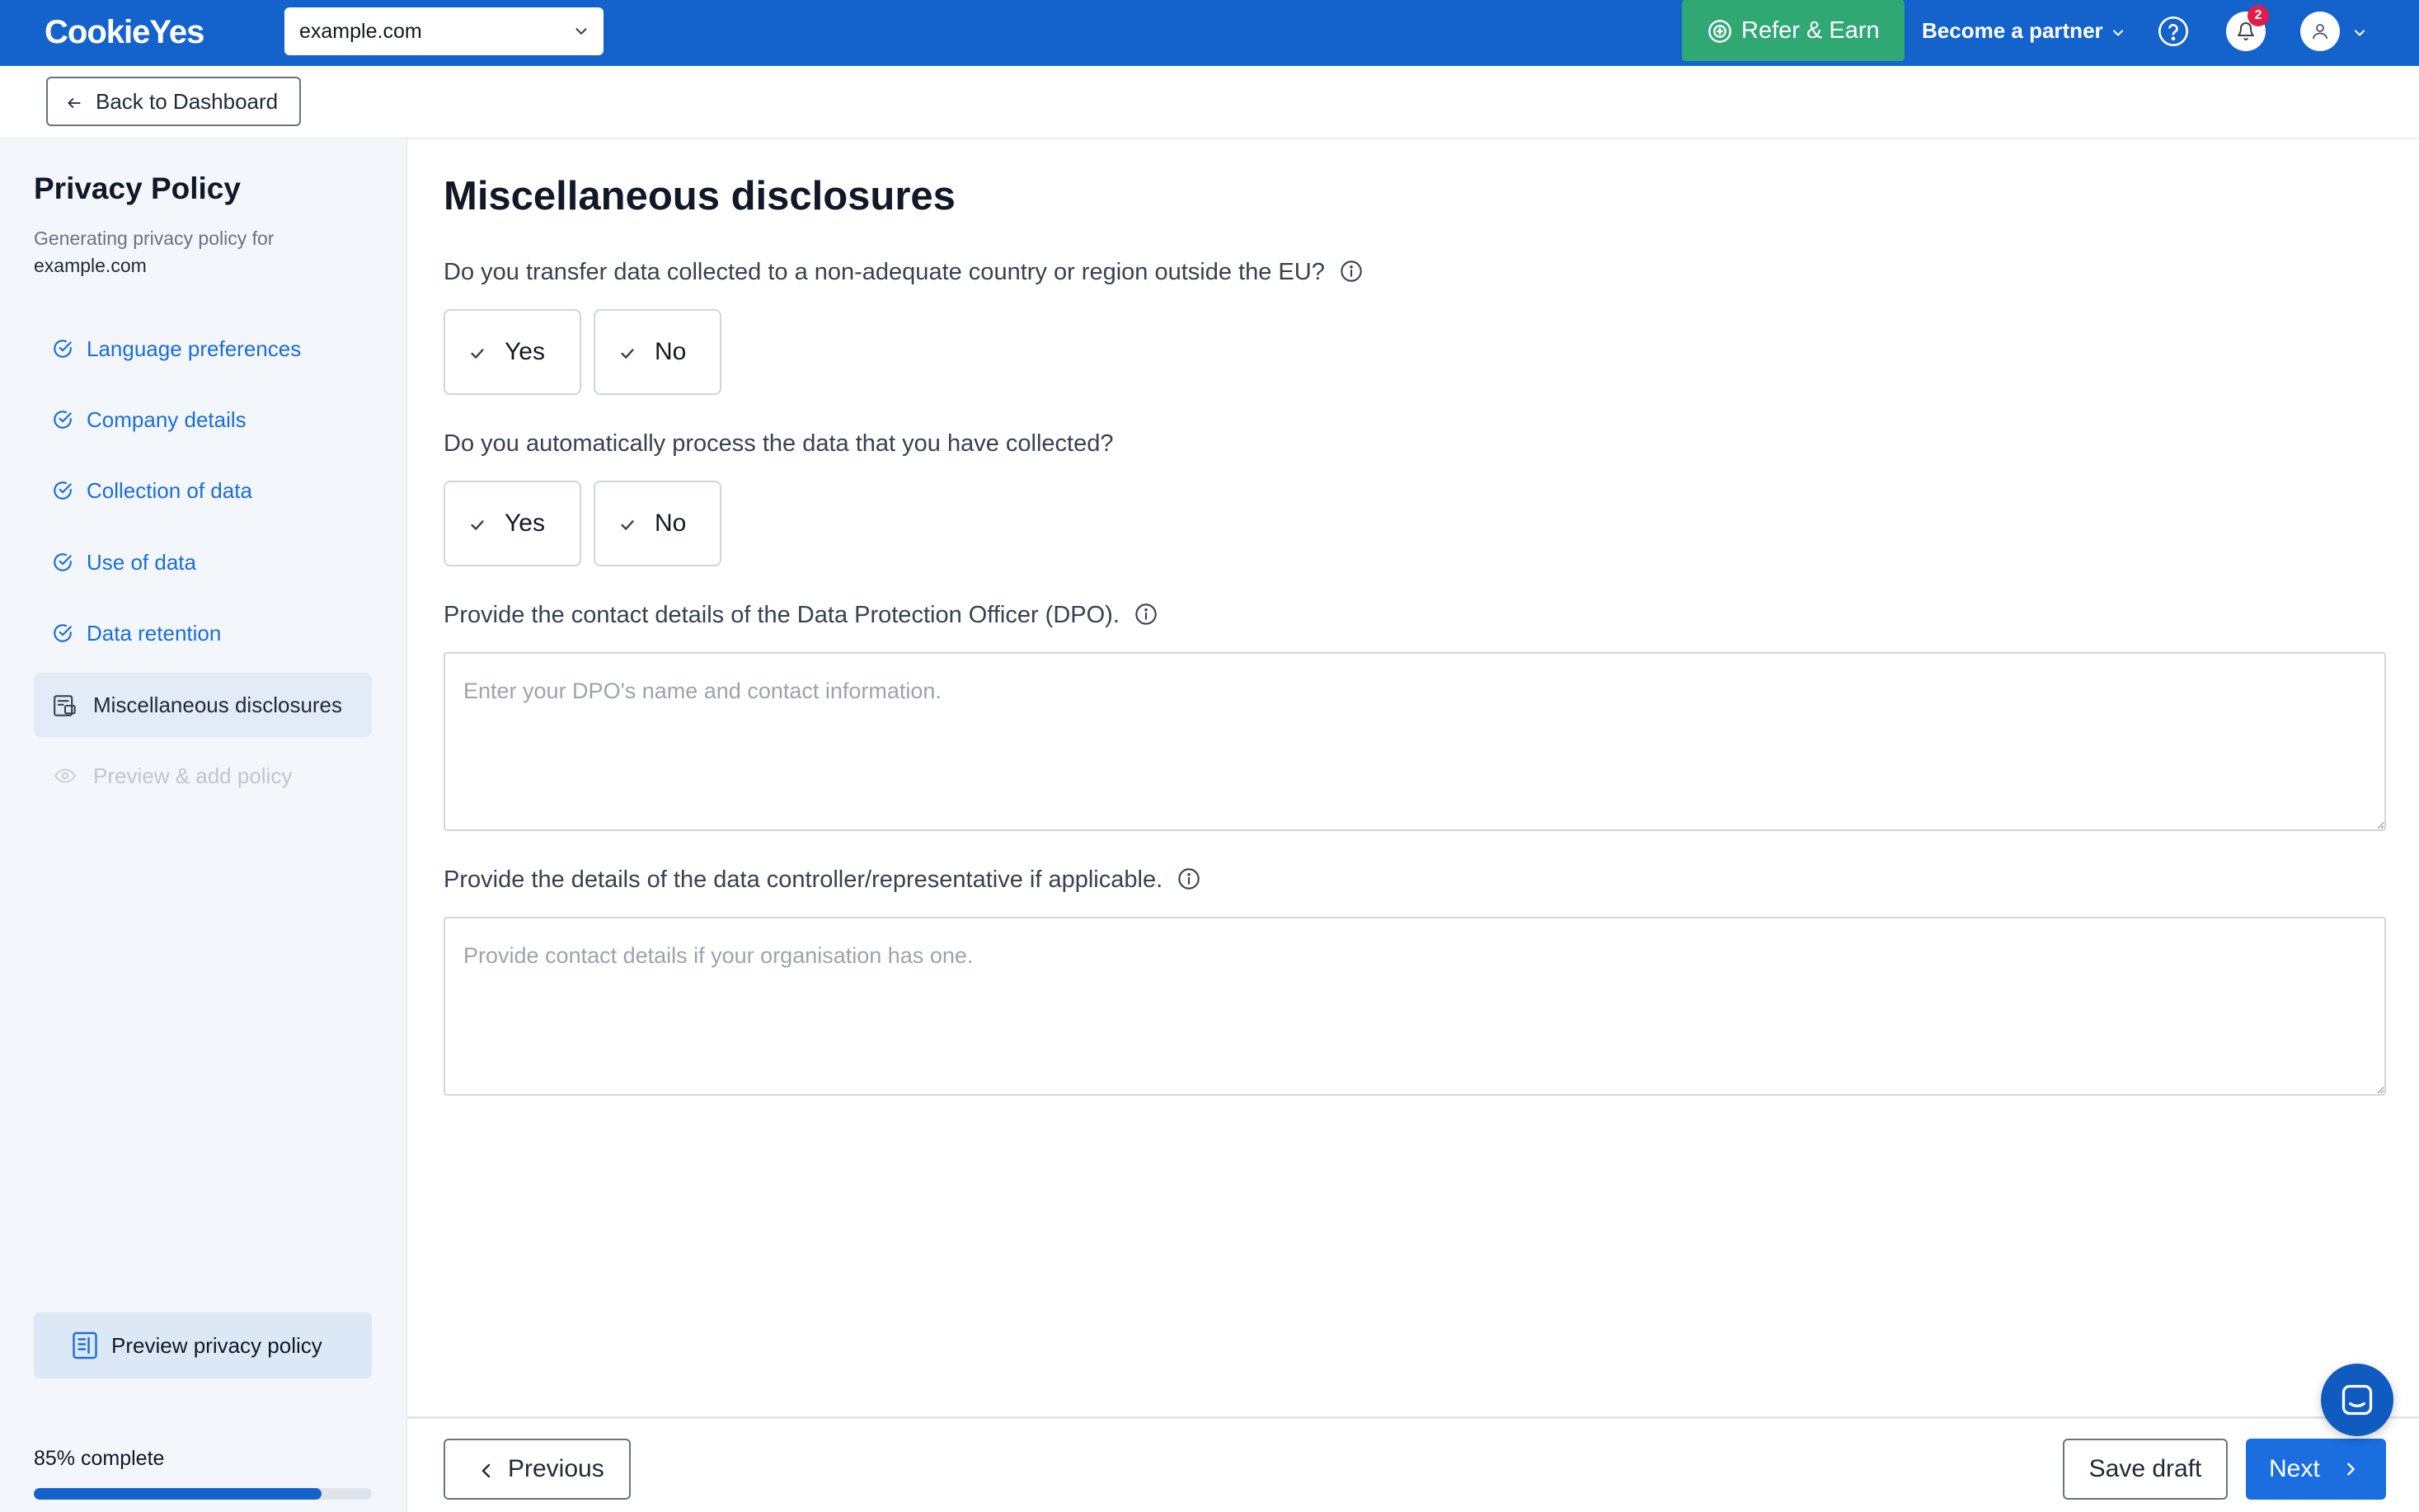  I want to click on transfer-no-option: No, so click(657, 352).